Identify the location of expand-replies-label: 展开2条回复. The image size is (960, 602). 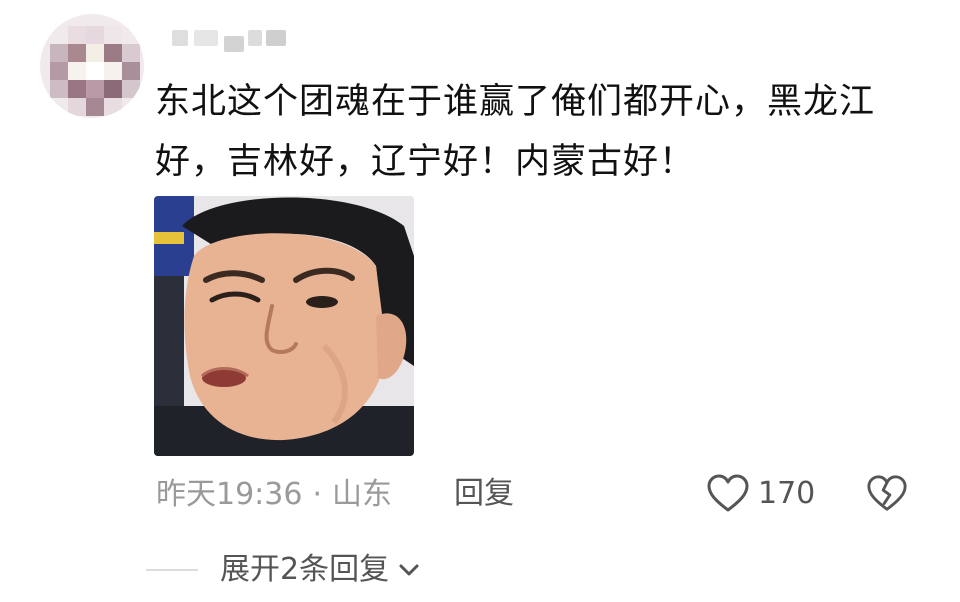
(305, 569).